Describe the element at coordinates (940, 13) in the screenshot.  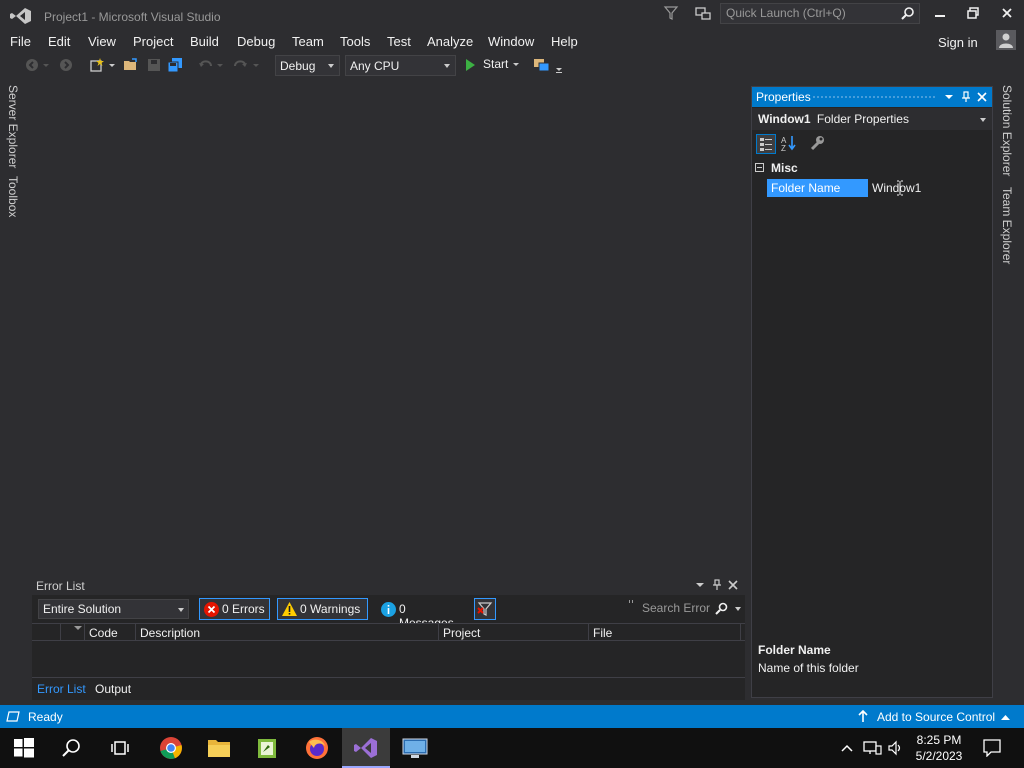
I see `minimize-icon` at that location.